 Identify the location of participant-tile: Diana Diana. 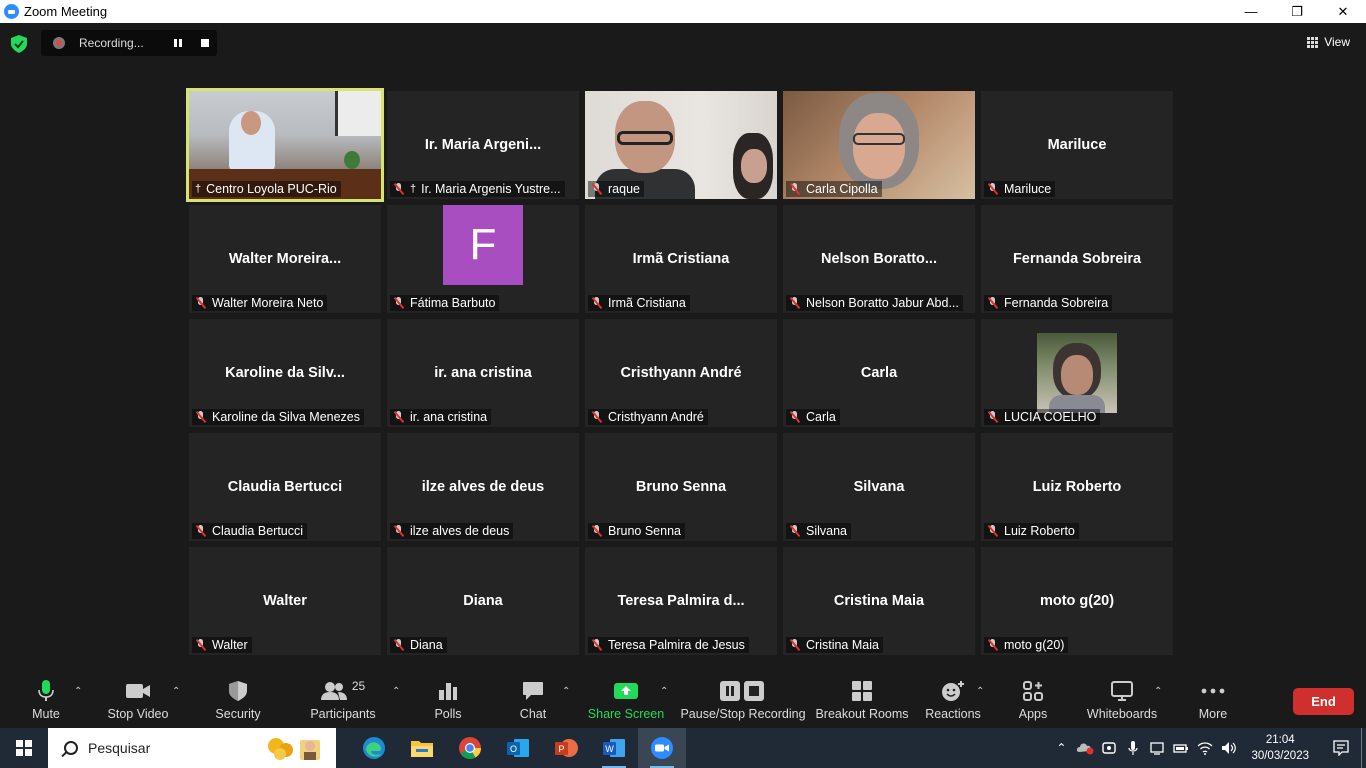
(483, 601).